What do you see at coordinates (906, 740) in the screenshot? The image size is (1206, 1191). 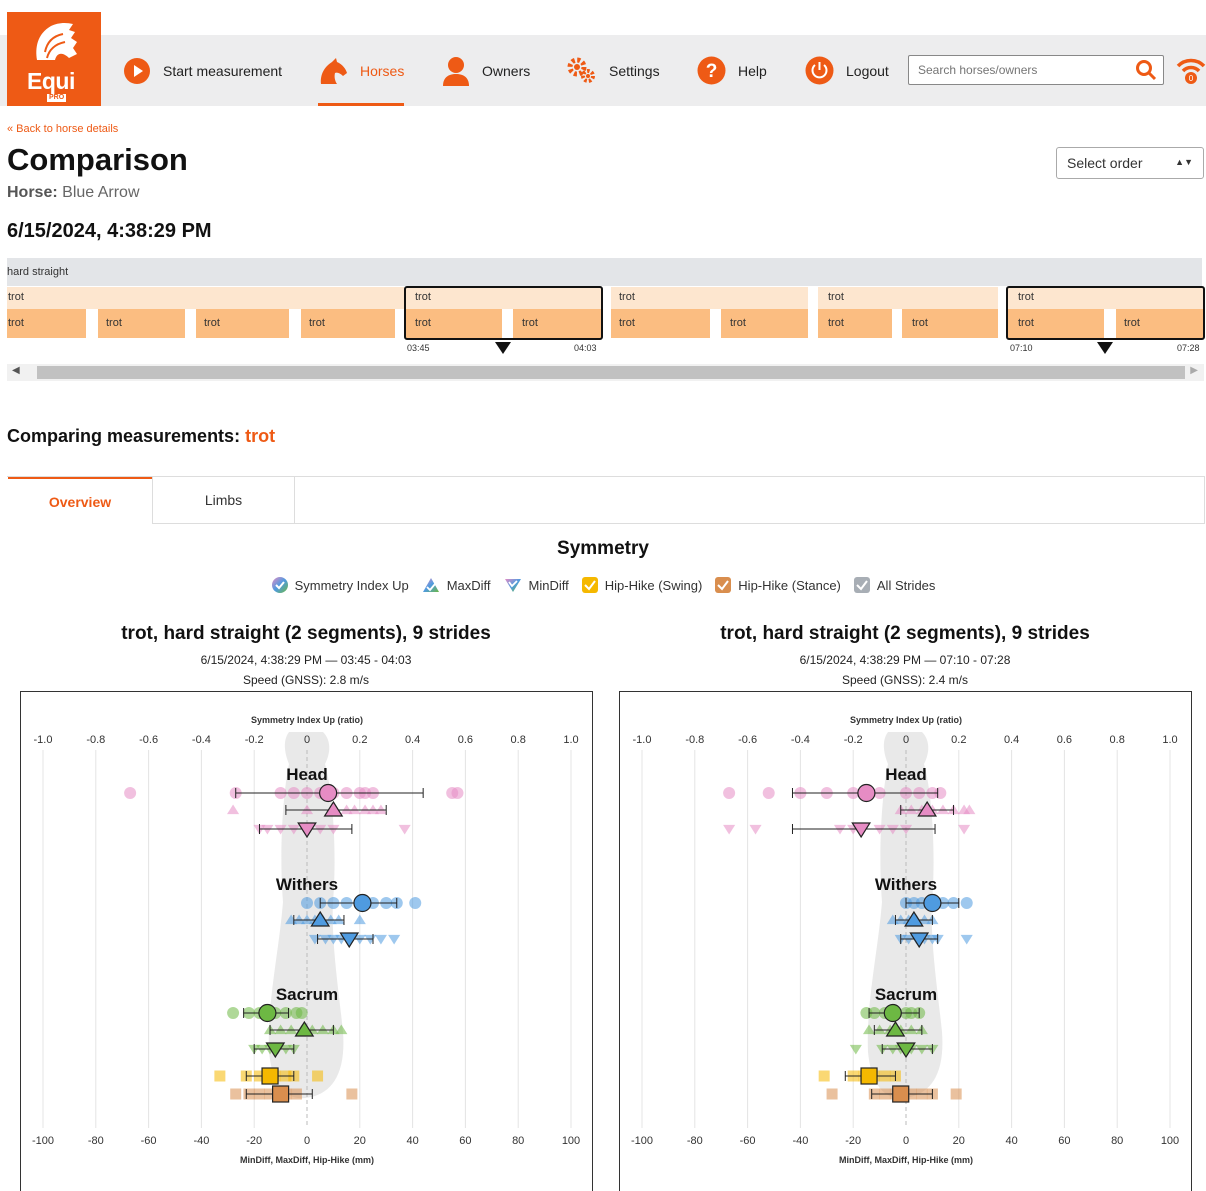 I see `top-tick-label: 0` at bounding box center [906, 740].